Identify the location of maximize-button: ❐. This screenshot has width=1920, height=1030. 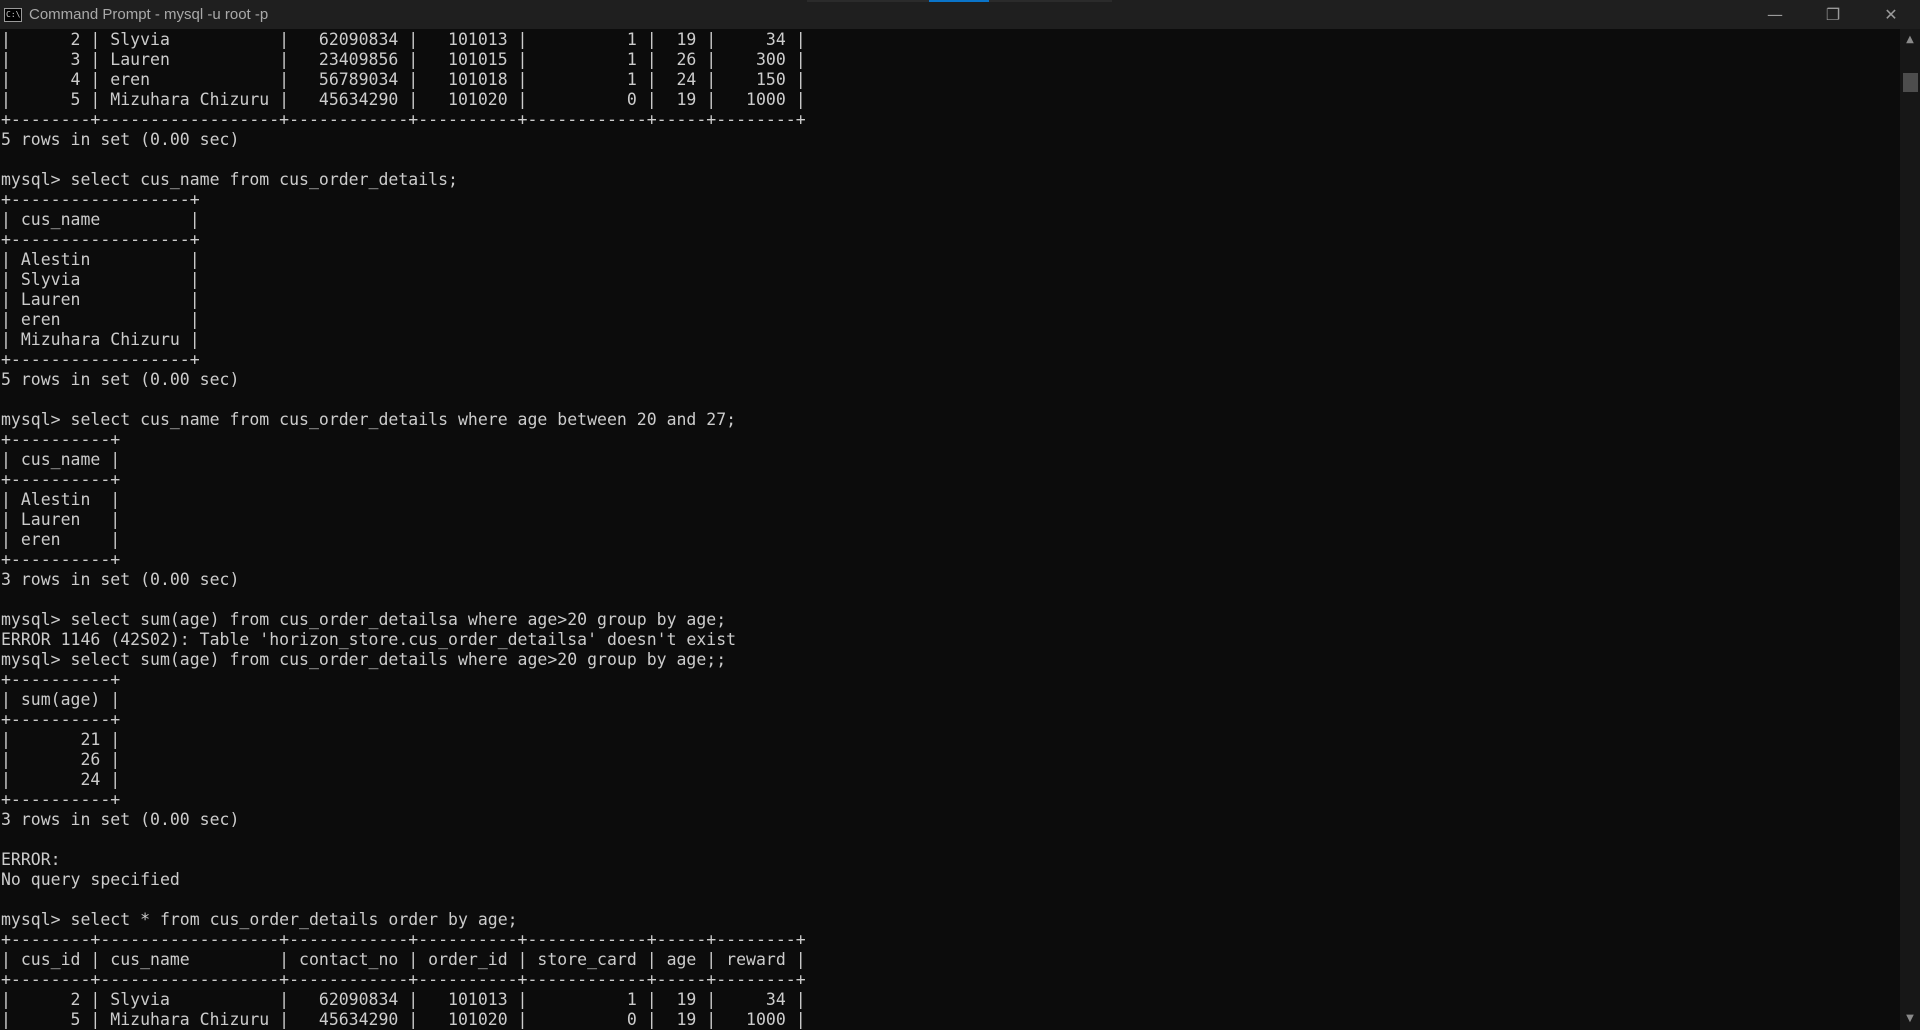
(1833, 14).